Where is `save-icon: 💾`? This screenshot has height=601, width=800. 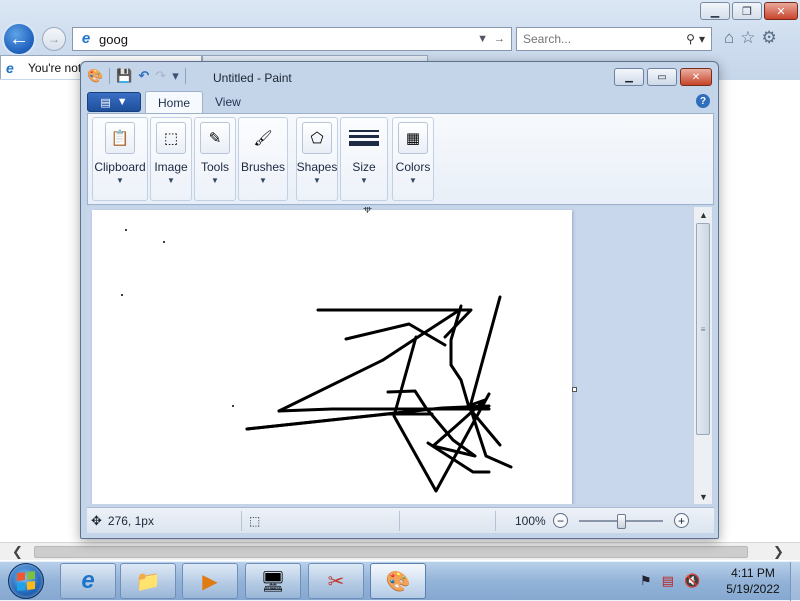
save-icon: 💾 is located at coordinates (124, 76).